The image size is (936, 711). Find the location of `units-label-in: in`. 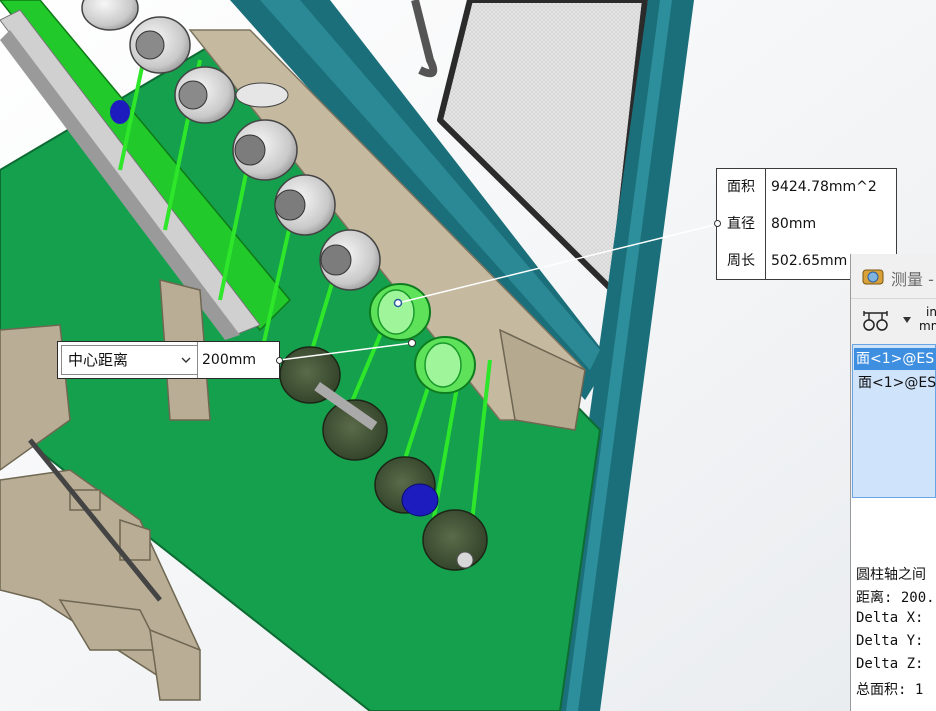

units-label-in: in is located at coordinates (931, 312).